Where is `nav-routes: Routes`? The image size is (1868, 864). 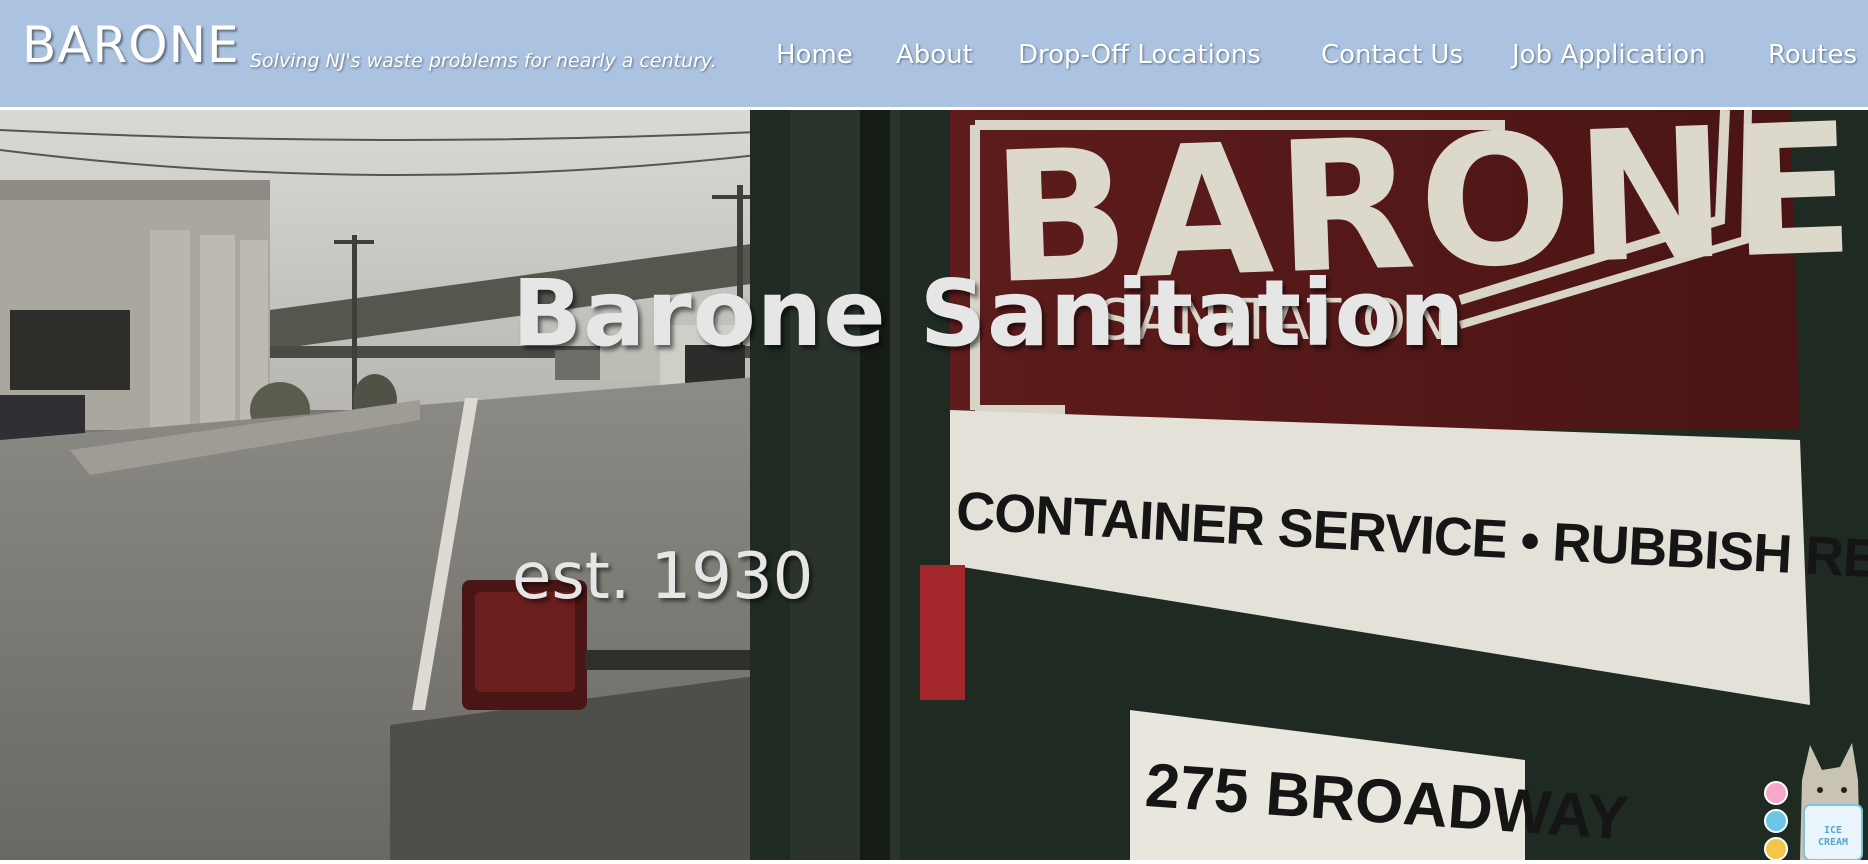
nav-routes: Routes is located at coordinates (1812, 55).